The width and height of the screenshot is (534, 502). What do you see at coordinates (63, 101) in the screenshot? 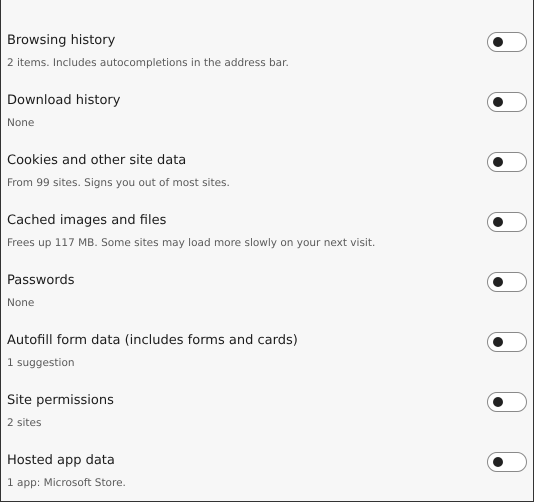
I see `option-title: Download history` at bounding box center [63, 101].